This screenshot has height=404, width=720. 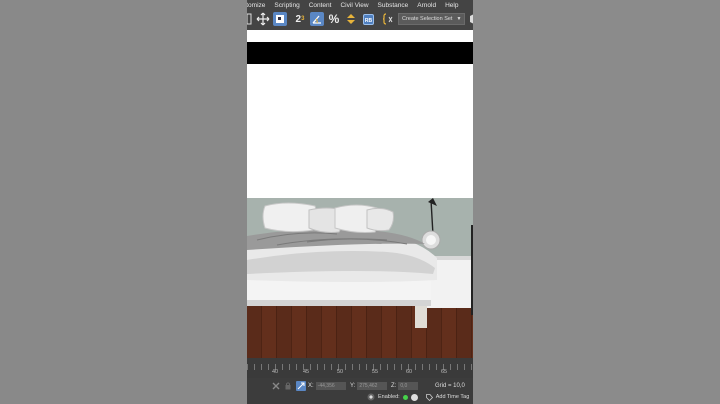 What do you see at coordinates (351, 19) in the screenshot?
I see `spinner-snap-icon` at bounding box center [351, 19].